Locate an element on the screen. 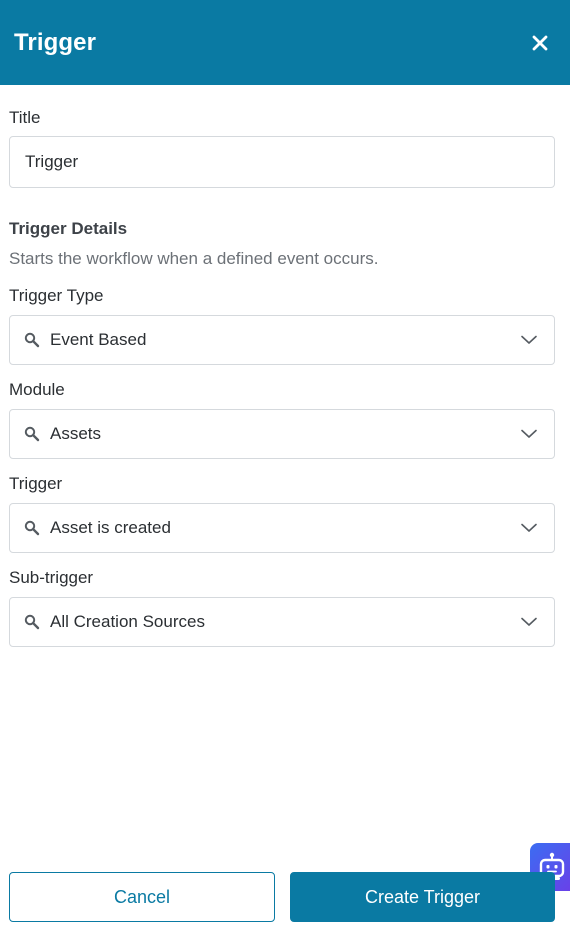 The width and height of the screenshot is (570, 940). close-icon is located at coordinates (540, 42).